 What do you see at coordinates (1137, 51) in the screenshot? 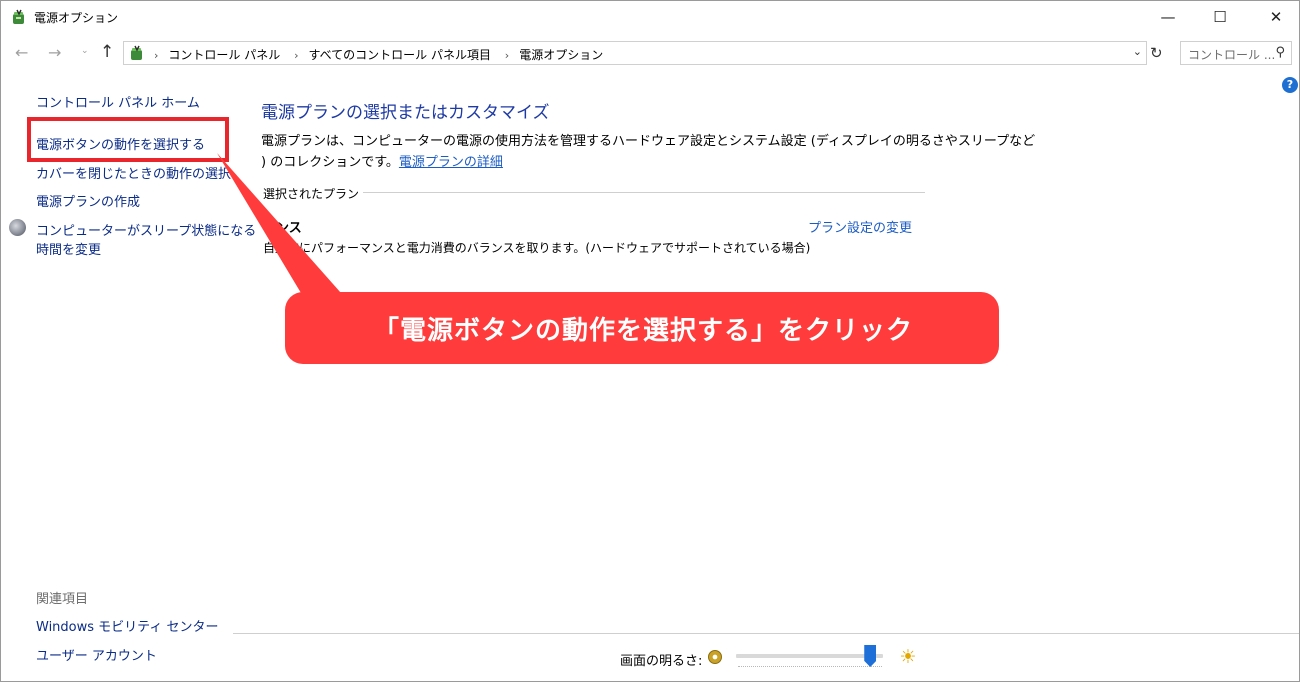
I see `address-dropdown-chevron-icon: ⌄` at bounding box center [1137, 51].